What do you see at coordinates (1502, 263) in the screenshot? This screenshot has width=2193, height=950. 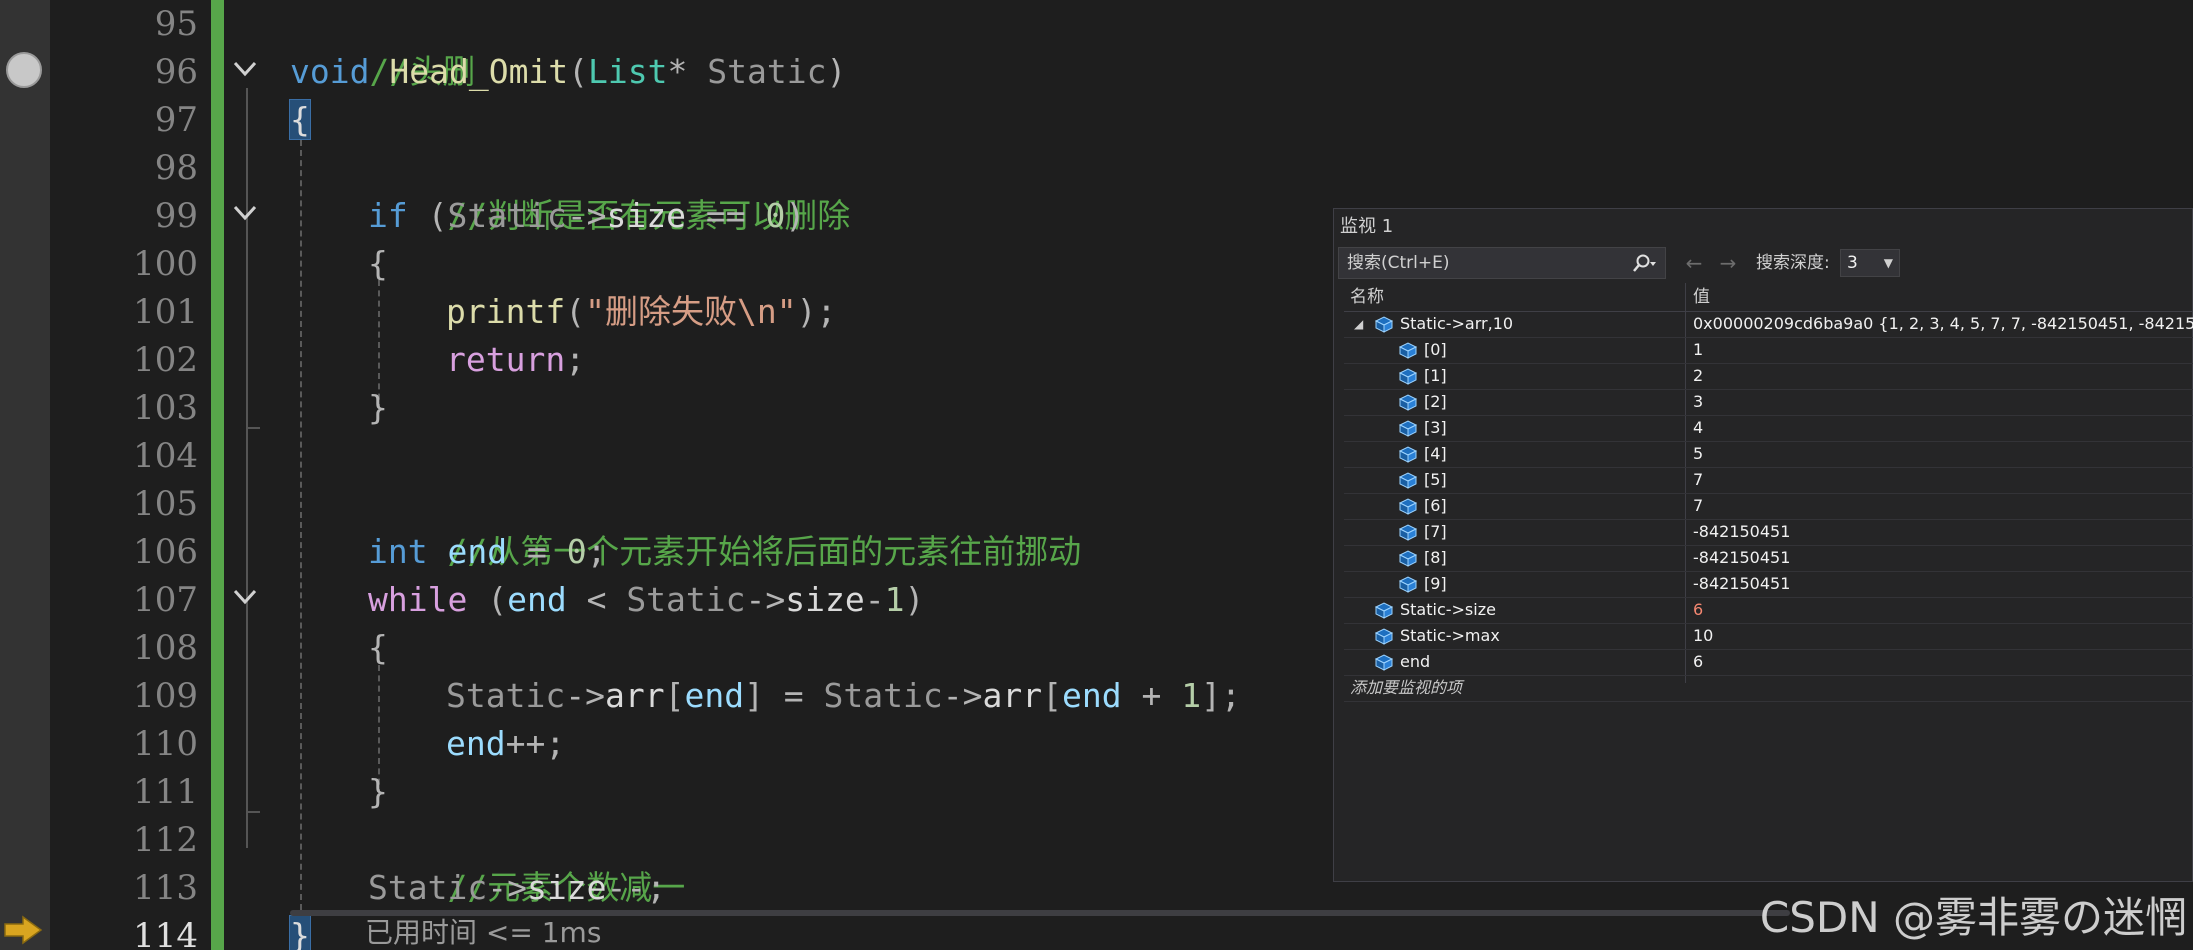 I see `watch-search-input: 搜索(Ctrl+E)` at bounding box center [1502, 263].